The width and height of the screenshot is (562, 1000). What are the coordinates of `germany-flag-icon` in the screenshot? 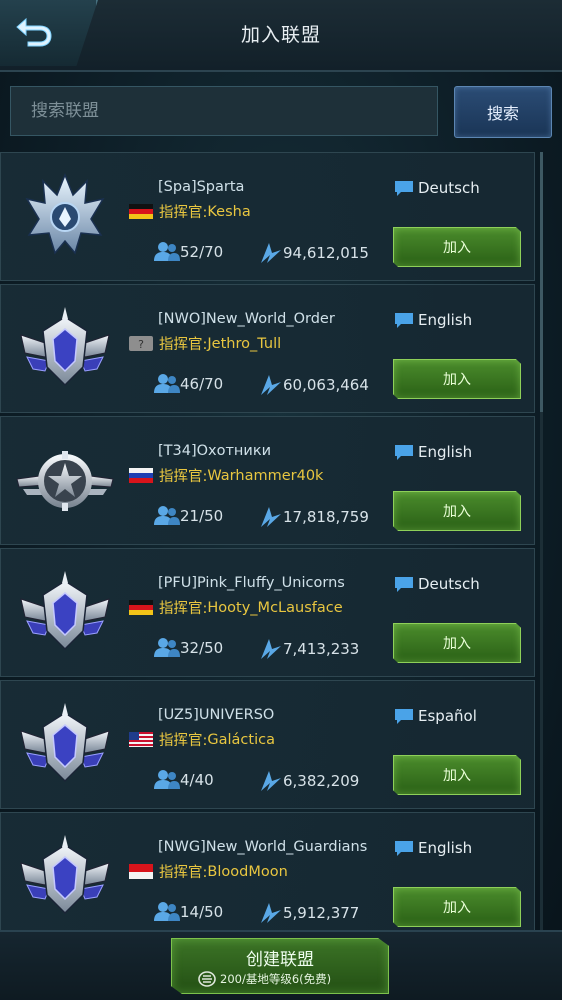 It's located at (141, 607).